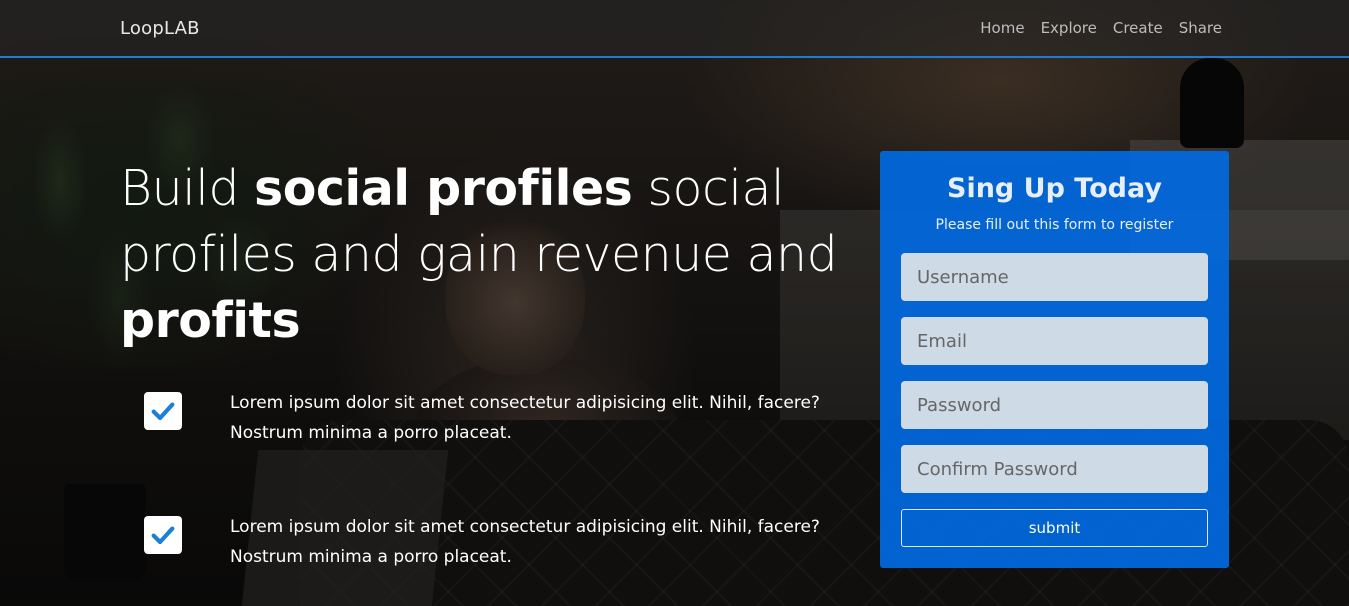  I want to click on nav-link-home: Home, so click(1002, 28).